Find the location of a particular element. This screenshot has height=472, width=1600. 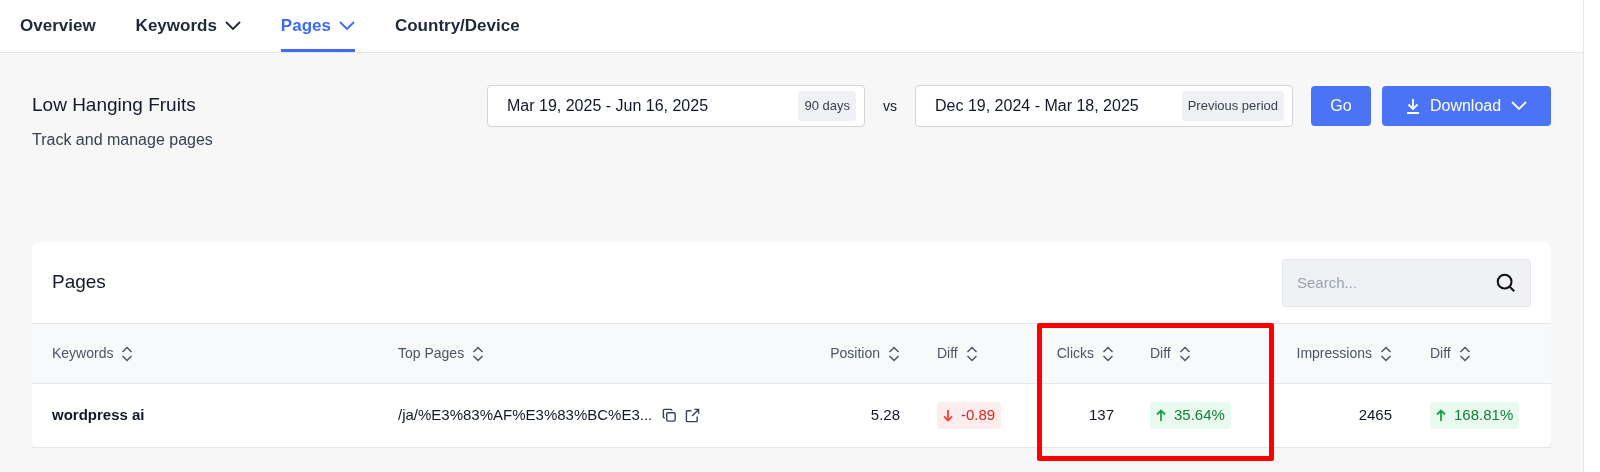

number-cell-text: 5.28 is located at coordinates (885, 415).